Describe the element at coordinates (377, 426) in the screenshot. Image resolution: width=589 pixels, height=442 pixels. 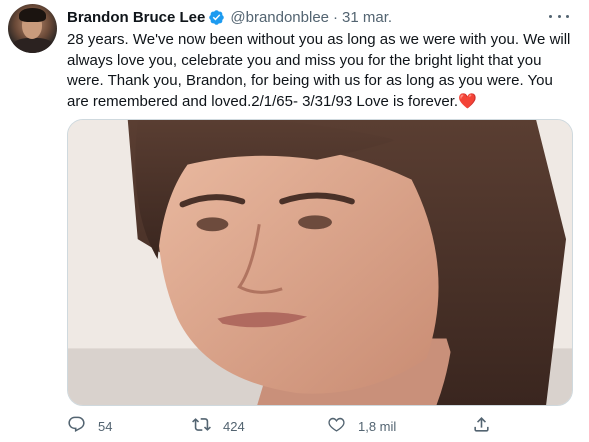
I see `like-count: 1,8 mil` at that location.